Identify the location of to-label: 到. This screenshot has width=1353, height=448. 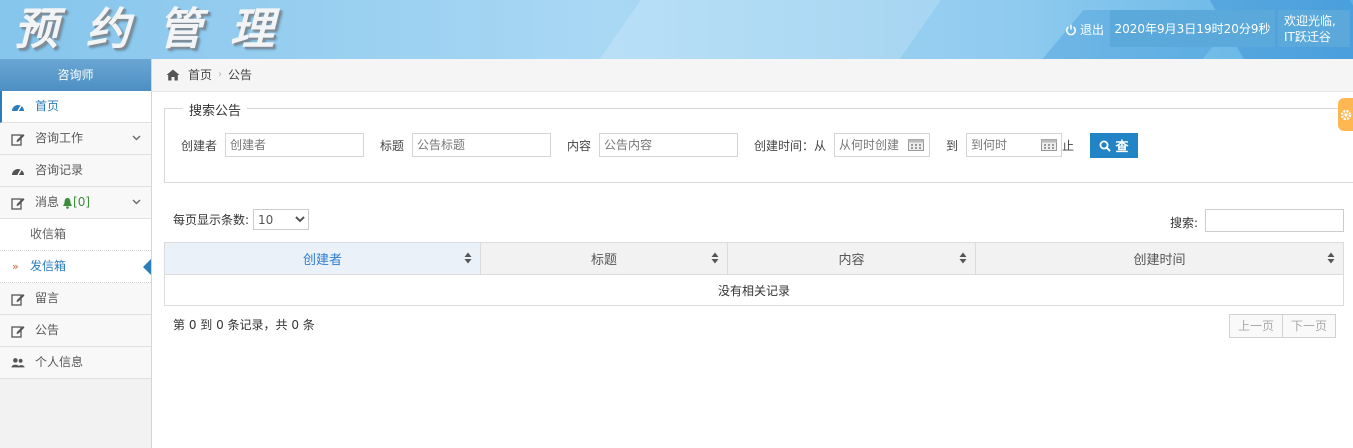
(952, 146).